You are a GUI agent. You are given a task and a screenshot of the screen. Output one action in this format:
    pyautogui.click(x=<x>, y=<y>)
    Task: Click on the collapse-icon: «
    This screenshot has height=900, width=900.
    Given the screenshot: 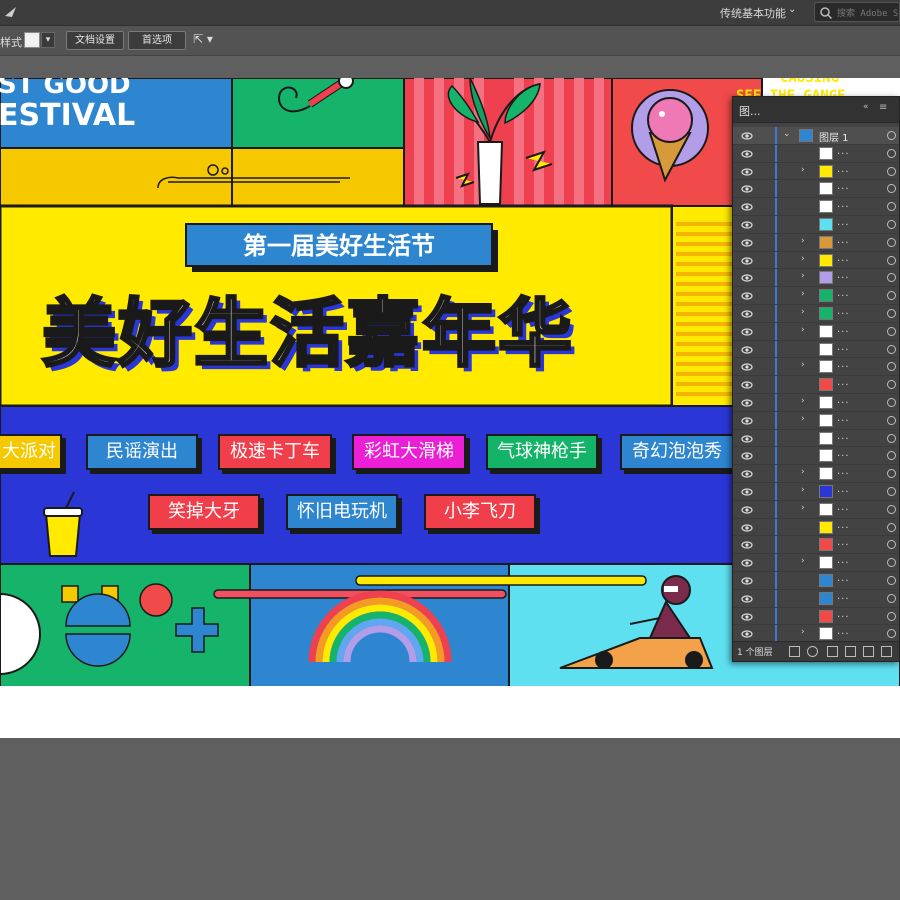 What is the action you would take?
    pyautogui.click(x=866, y=107)
    